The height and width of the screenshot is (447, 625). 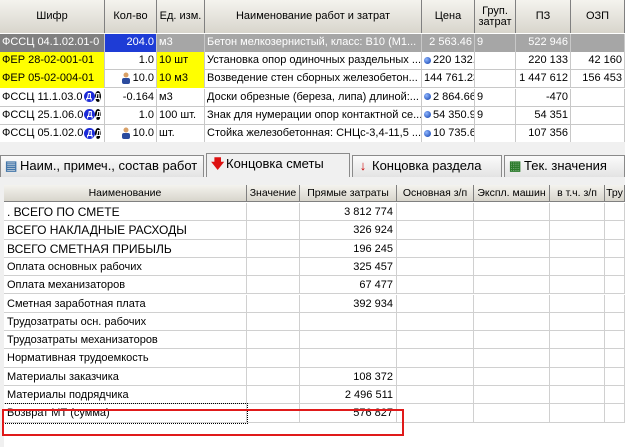 I want to click on cell-unit: 10 м3, so click(x=181, y=79).